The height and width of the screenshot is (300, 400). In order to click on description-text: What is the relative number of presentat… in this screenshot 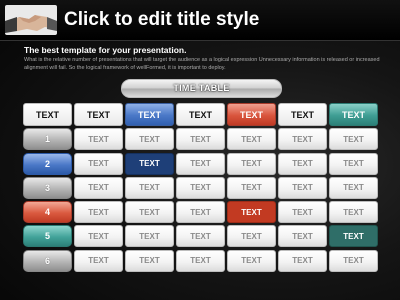, I will do `click(204, 64)`.